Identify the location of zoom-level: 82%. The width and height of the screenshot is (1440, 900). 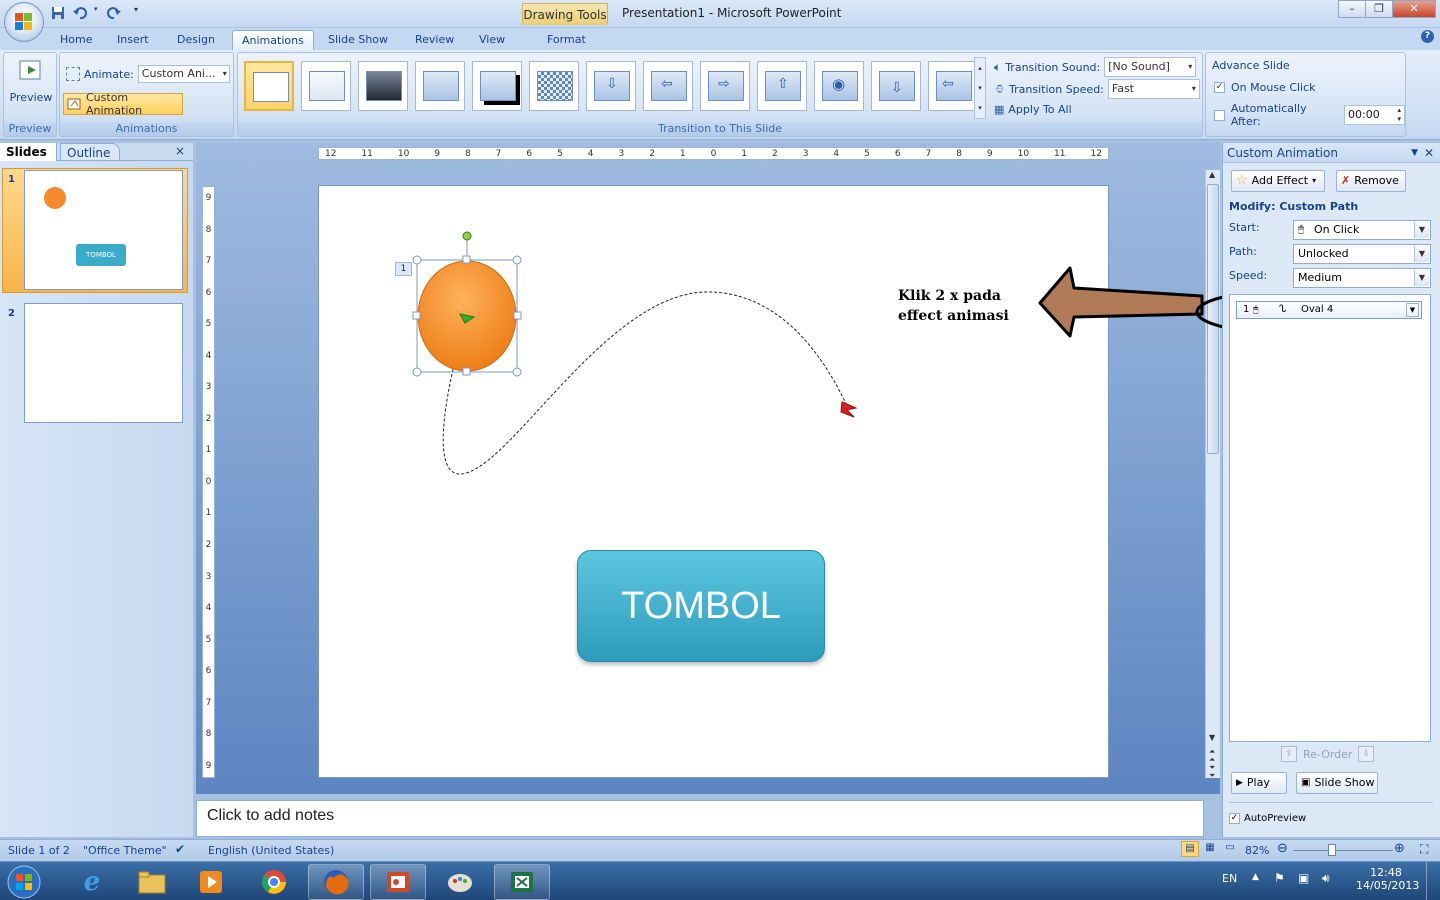
(1257, 850).